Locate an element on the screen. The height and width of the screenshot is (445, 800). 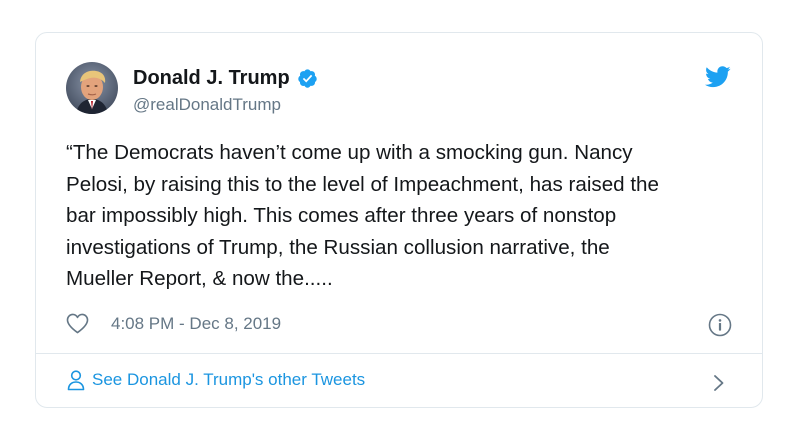
person-icon is located at coordinates (76, 380).